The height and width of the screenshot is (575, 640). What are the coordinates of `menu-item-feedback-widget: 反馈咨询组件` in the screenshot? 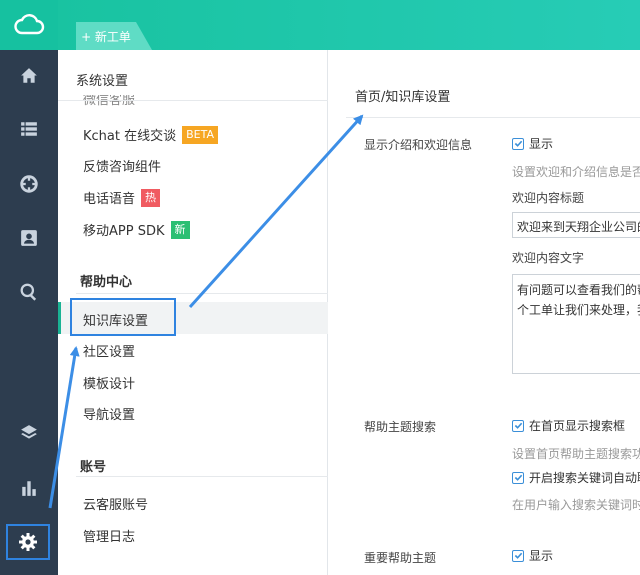 It's located at (122, 165).